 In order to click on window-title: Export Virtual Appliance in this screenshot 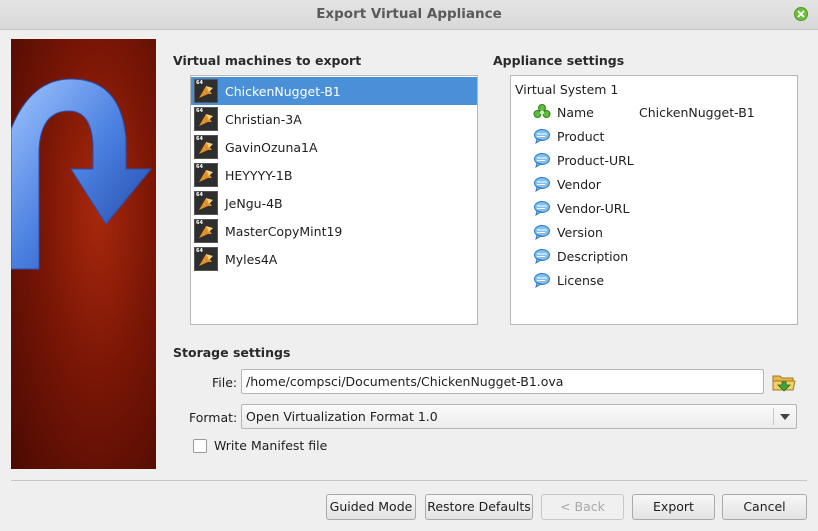, I will do `click(409, 14)`.